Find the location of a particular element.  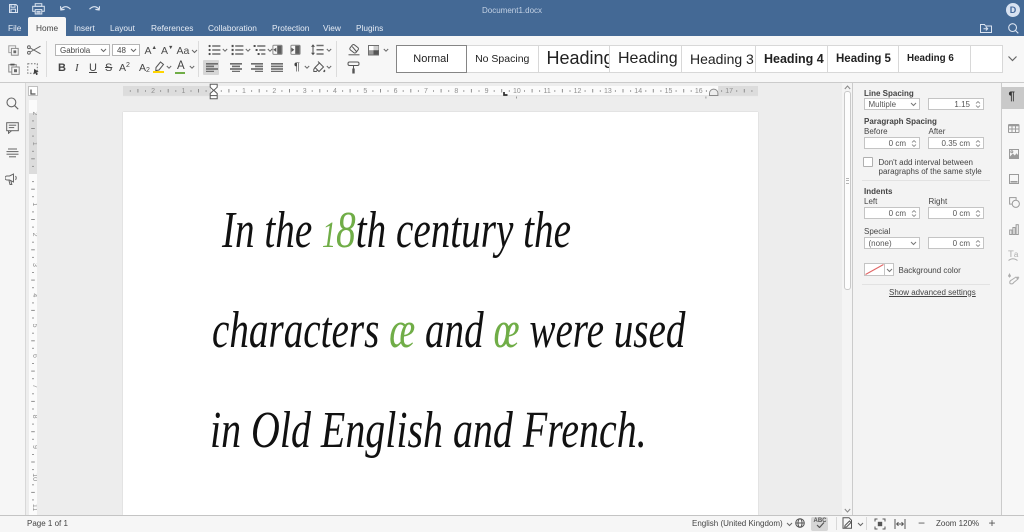

svg-text: 12 is located at coordinates (577, 91).